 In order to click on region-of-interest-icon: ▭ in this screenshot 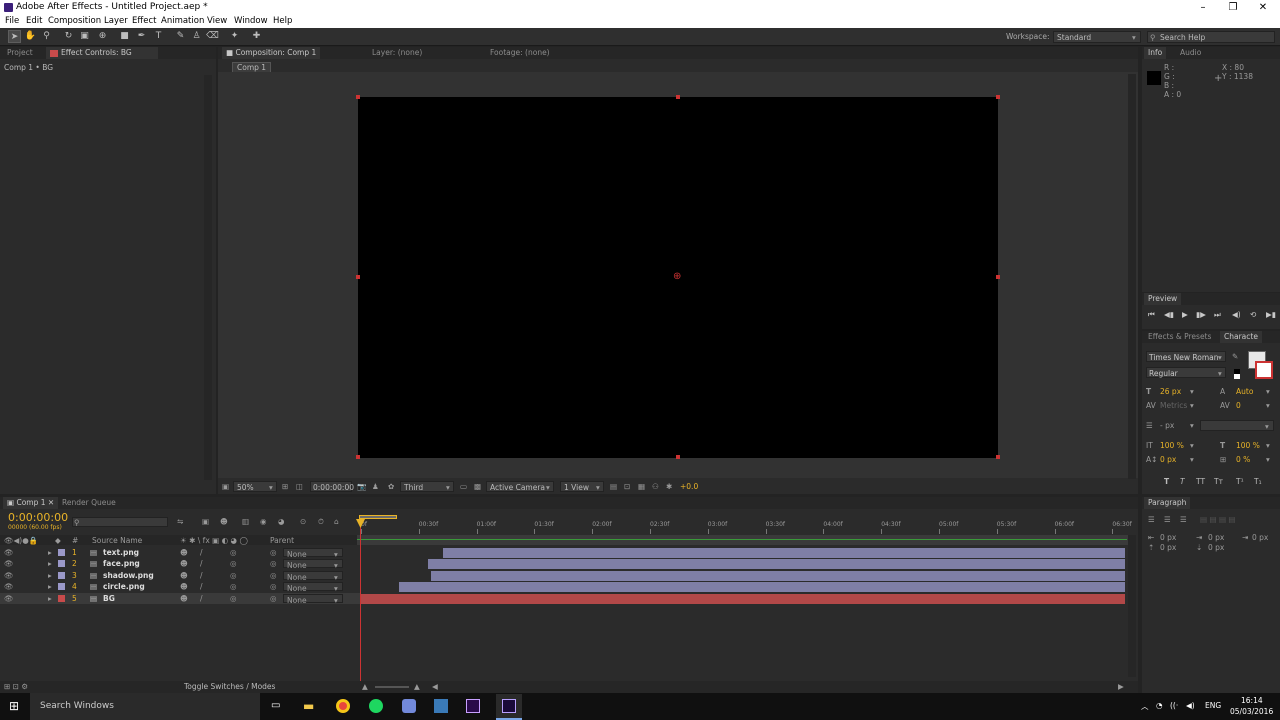, I will do `click(463, 486)`.